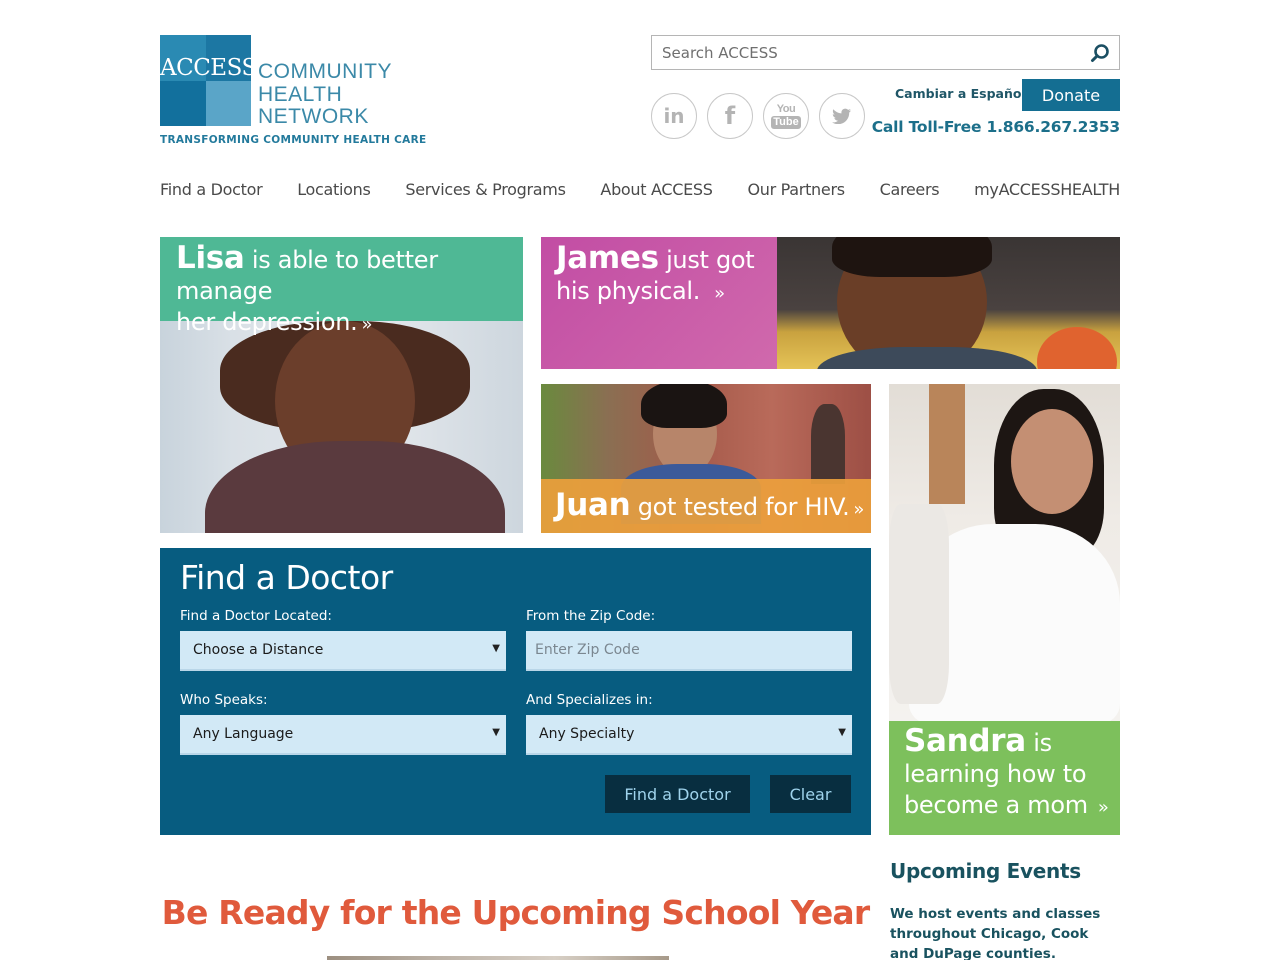  Describe the element at coordinates (706, 458) in the screenshot. I see `story-tile-juan: Juan got tested for HIV.»` at that location.